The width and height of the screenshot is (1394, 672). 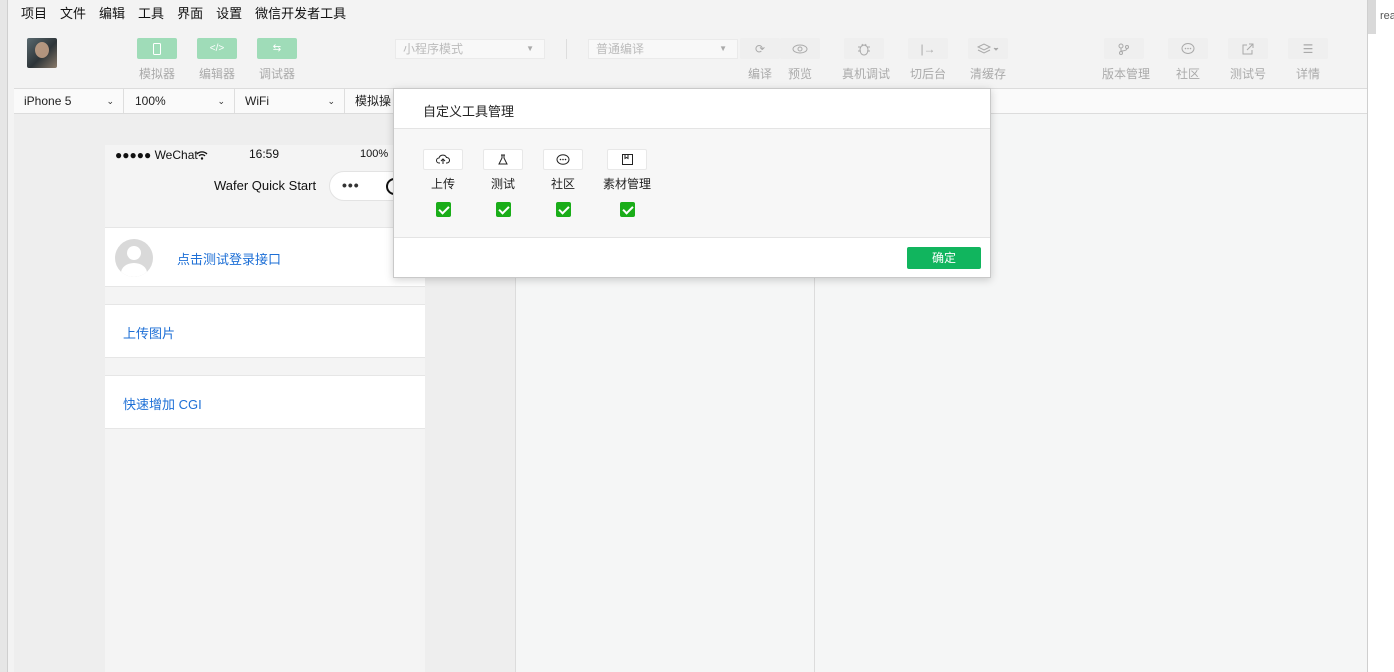 I want to click on device-select: iPhone 5 ⌄, so click(x=69, y=101).